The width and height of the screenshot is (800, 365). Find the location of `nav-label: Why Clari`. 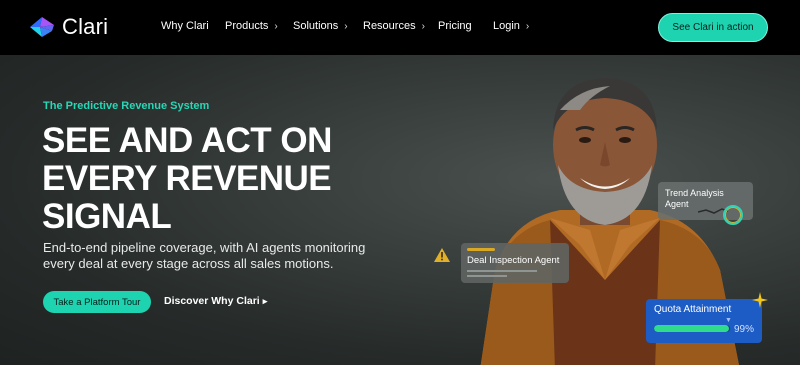

nav-label: Why Clari is located at coordinates (185, 26).